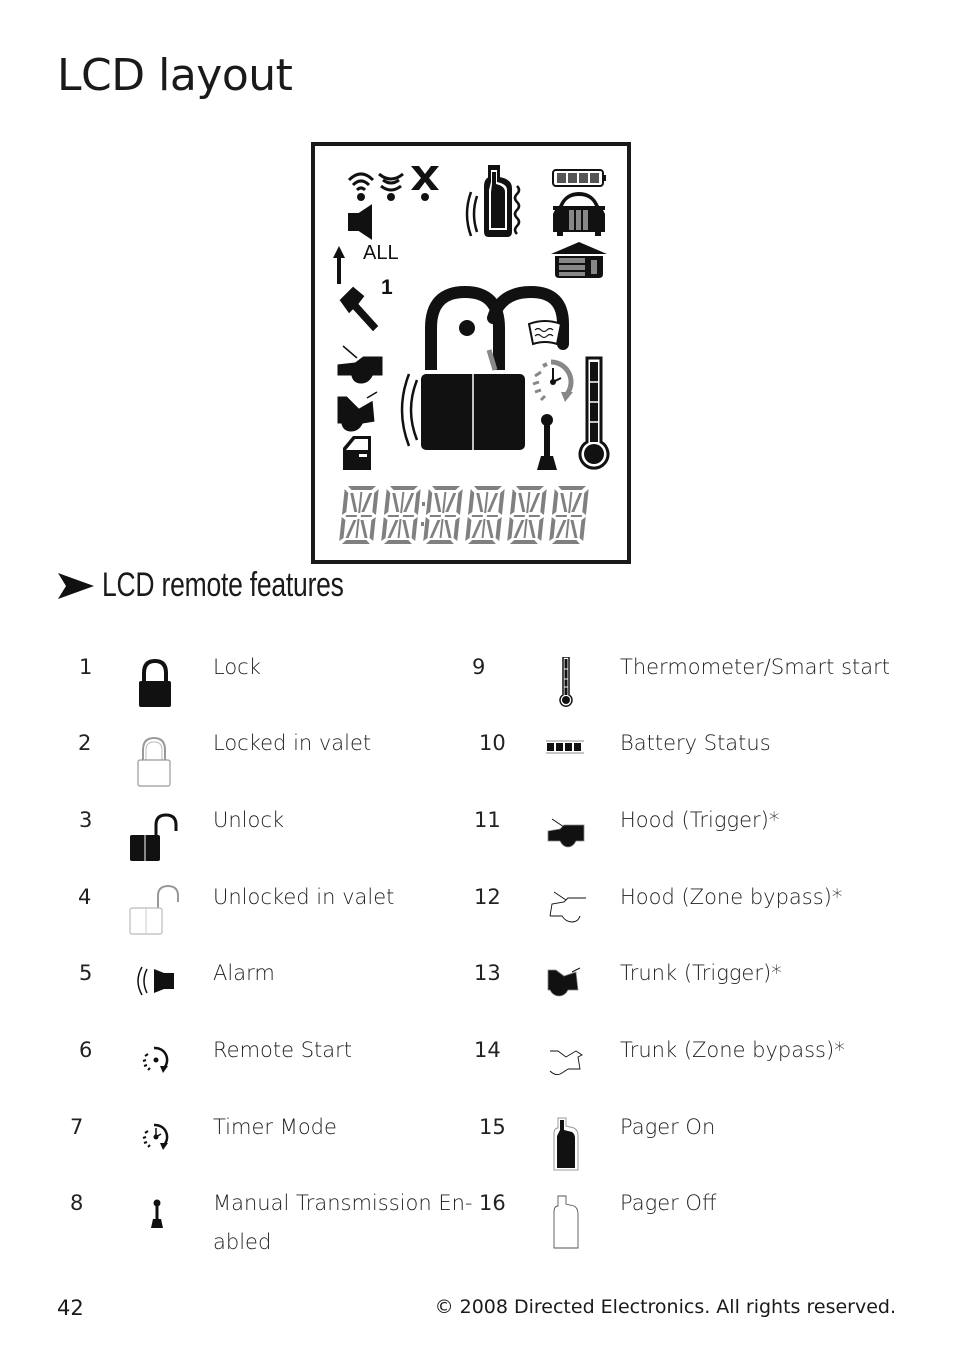  What do you see at coordinates (565, 1063) in the screenshot?
I see `trunk-bypass-icon` at bounding box center [565, 1063].